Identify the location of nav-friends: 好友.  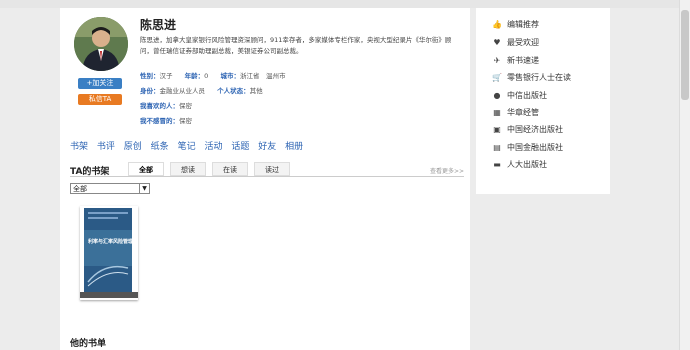
(267, 147).